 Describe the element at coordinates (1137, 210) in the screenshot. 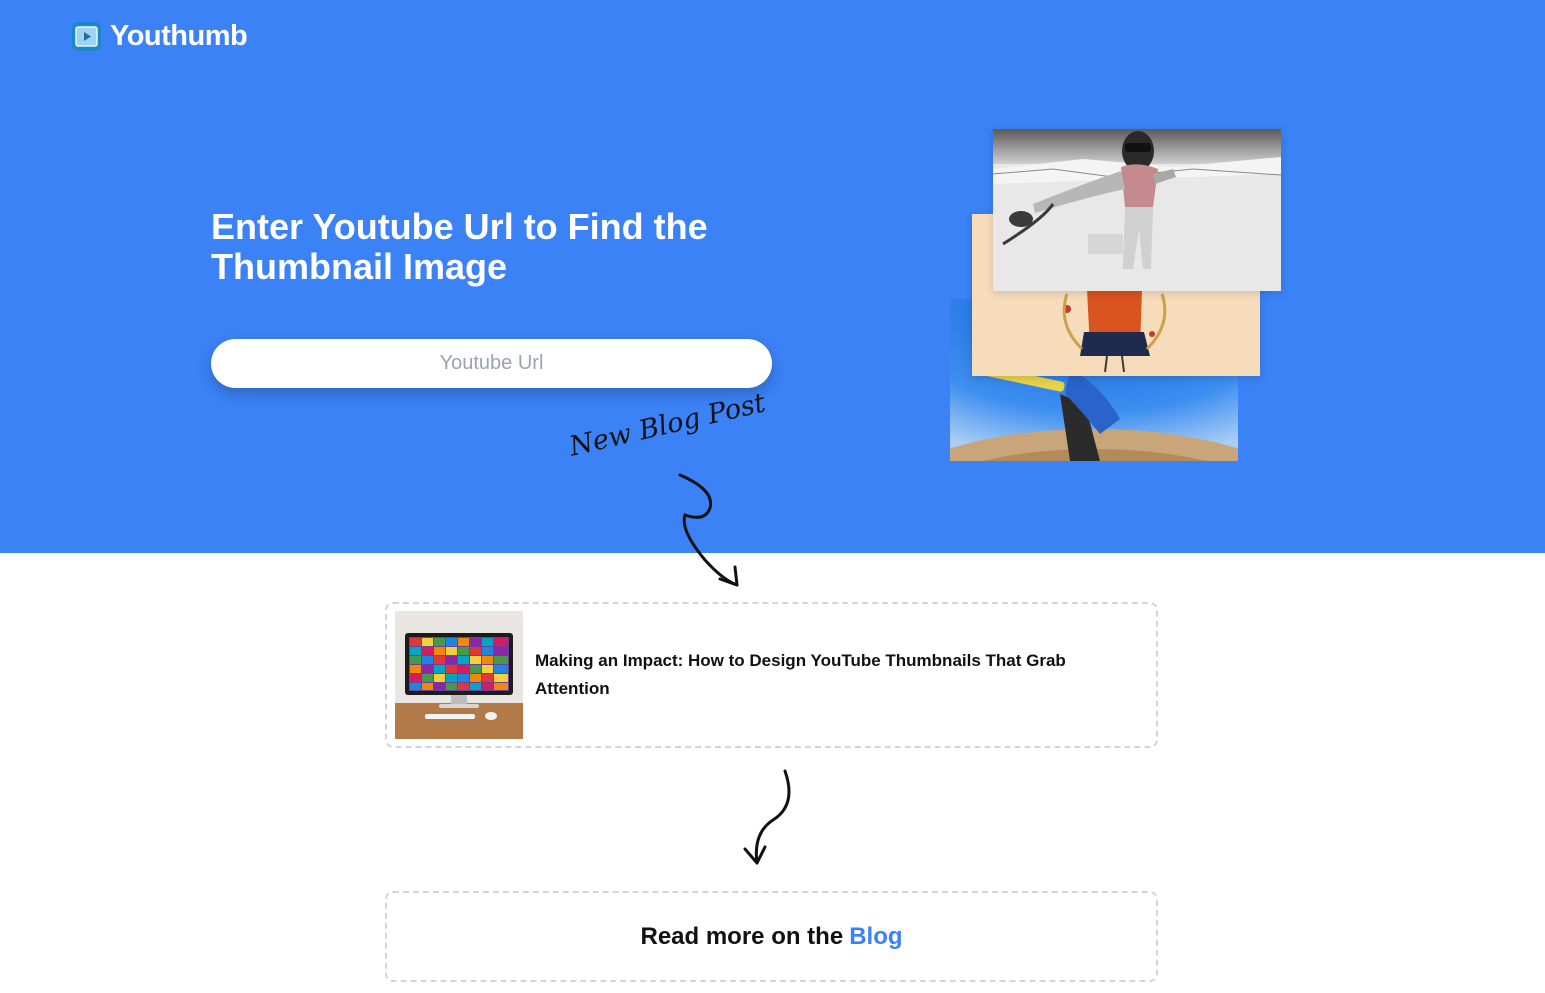

I see `thumbnail-preview-snowboard` at that location.